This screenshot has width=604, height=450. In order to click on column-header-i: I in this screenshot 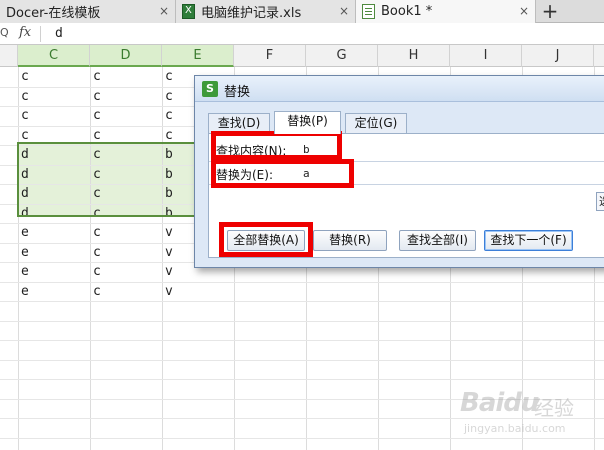, I will do `click(486, 56)`.